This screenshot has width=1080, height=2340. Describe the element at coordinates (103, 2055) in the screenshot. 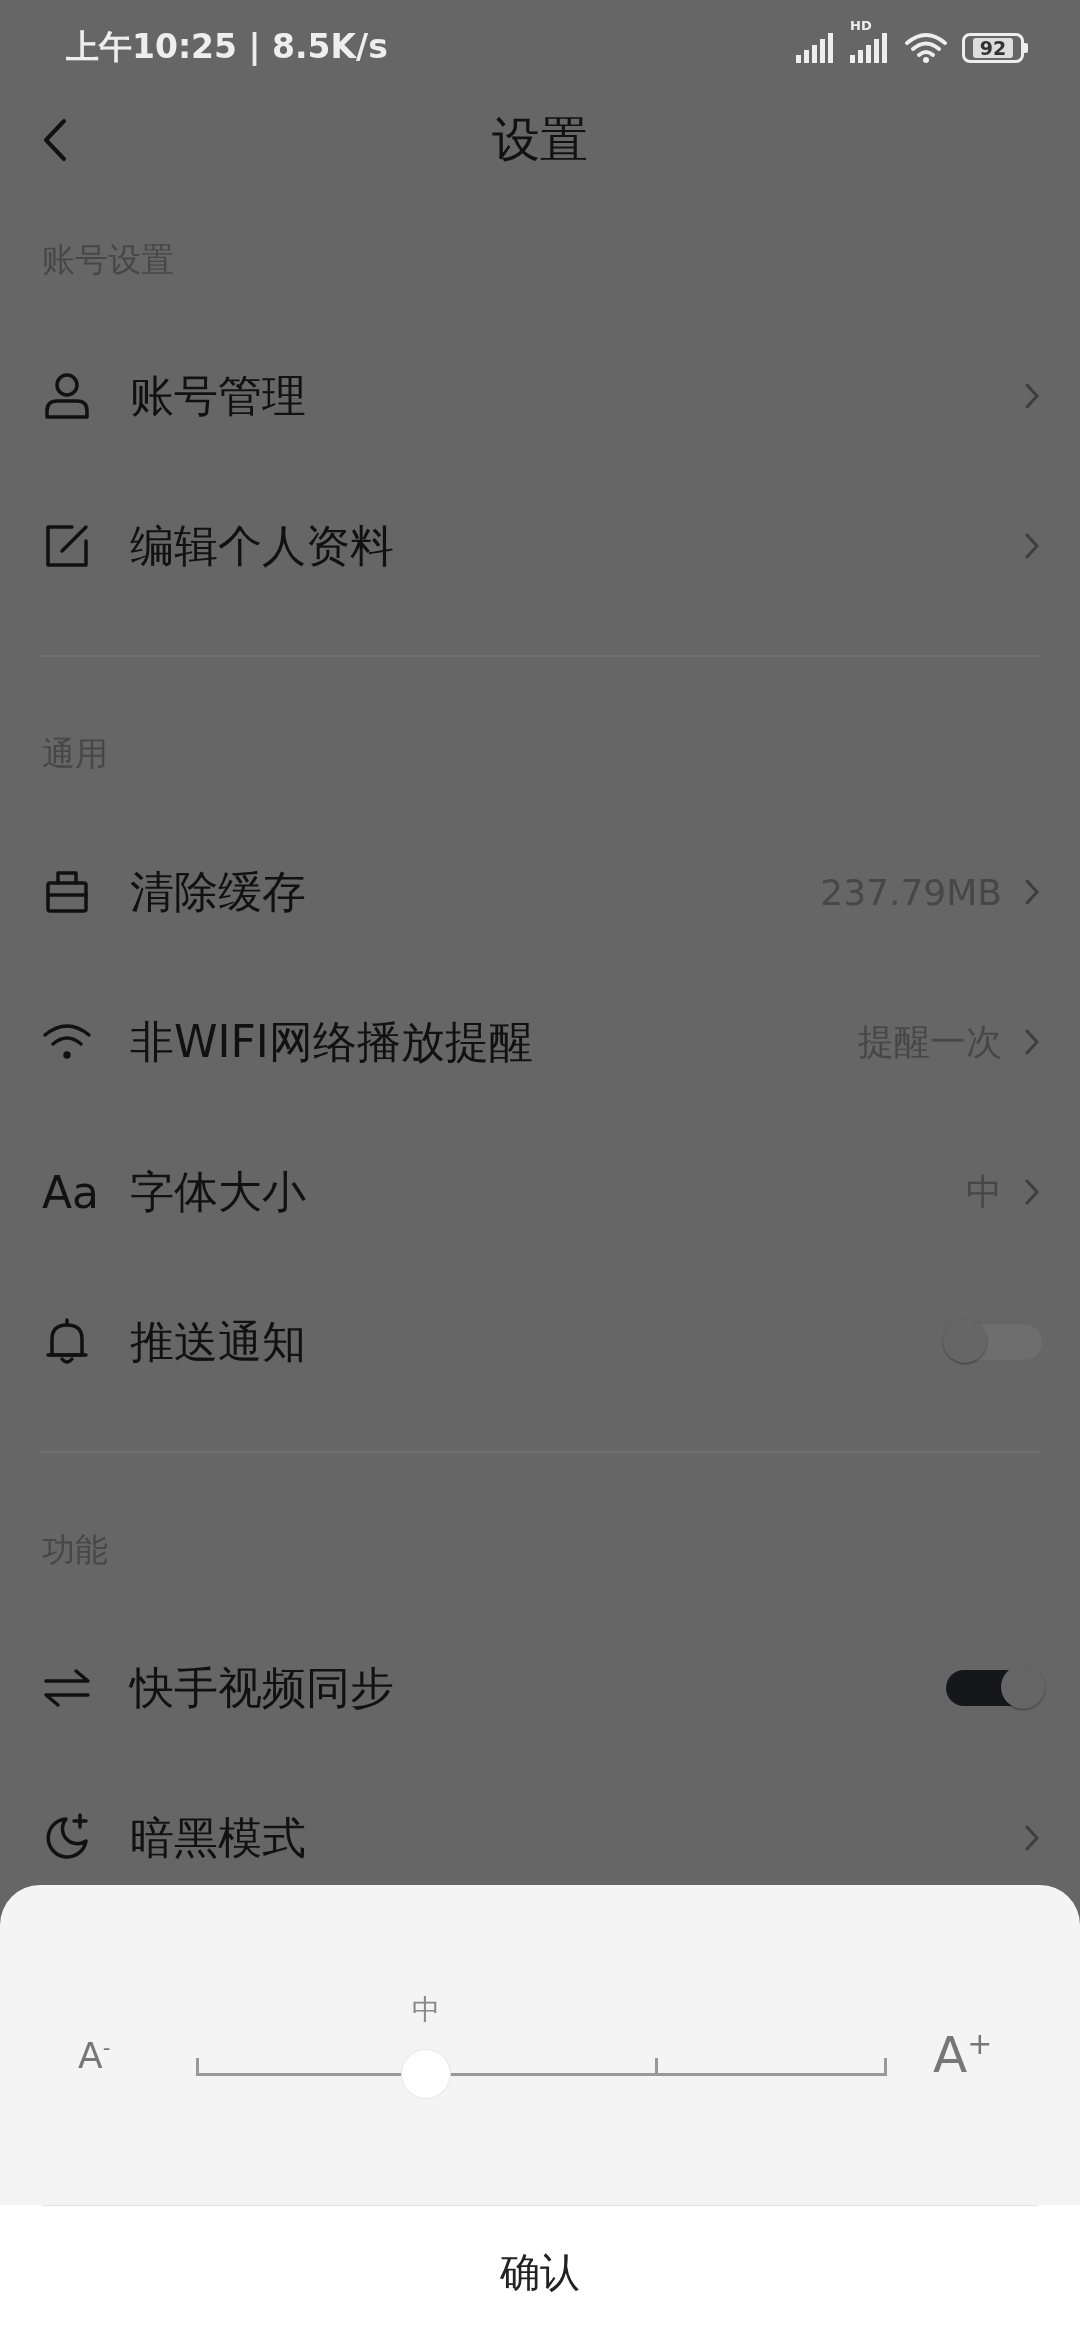

I see `decrease-font-label: A$^{-}$` at that location.